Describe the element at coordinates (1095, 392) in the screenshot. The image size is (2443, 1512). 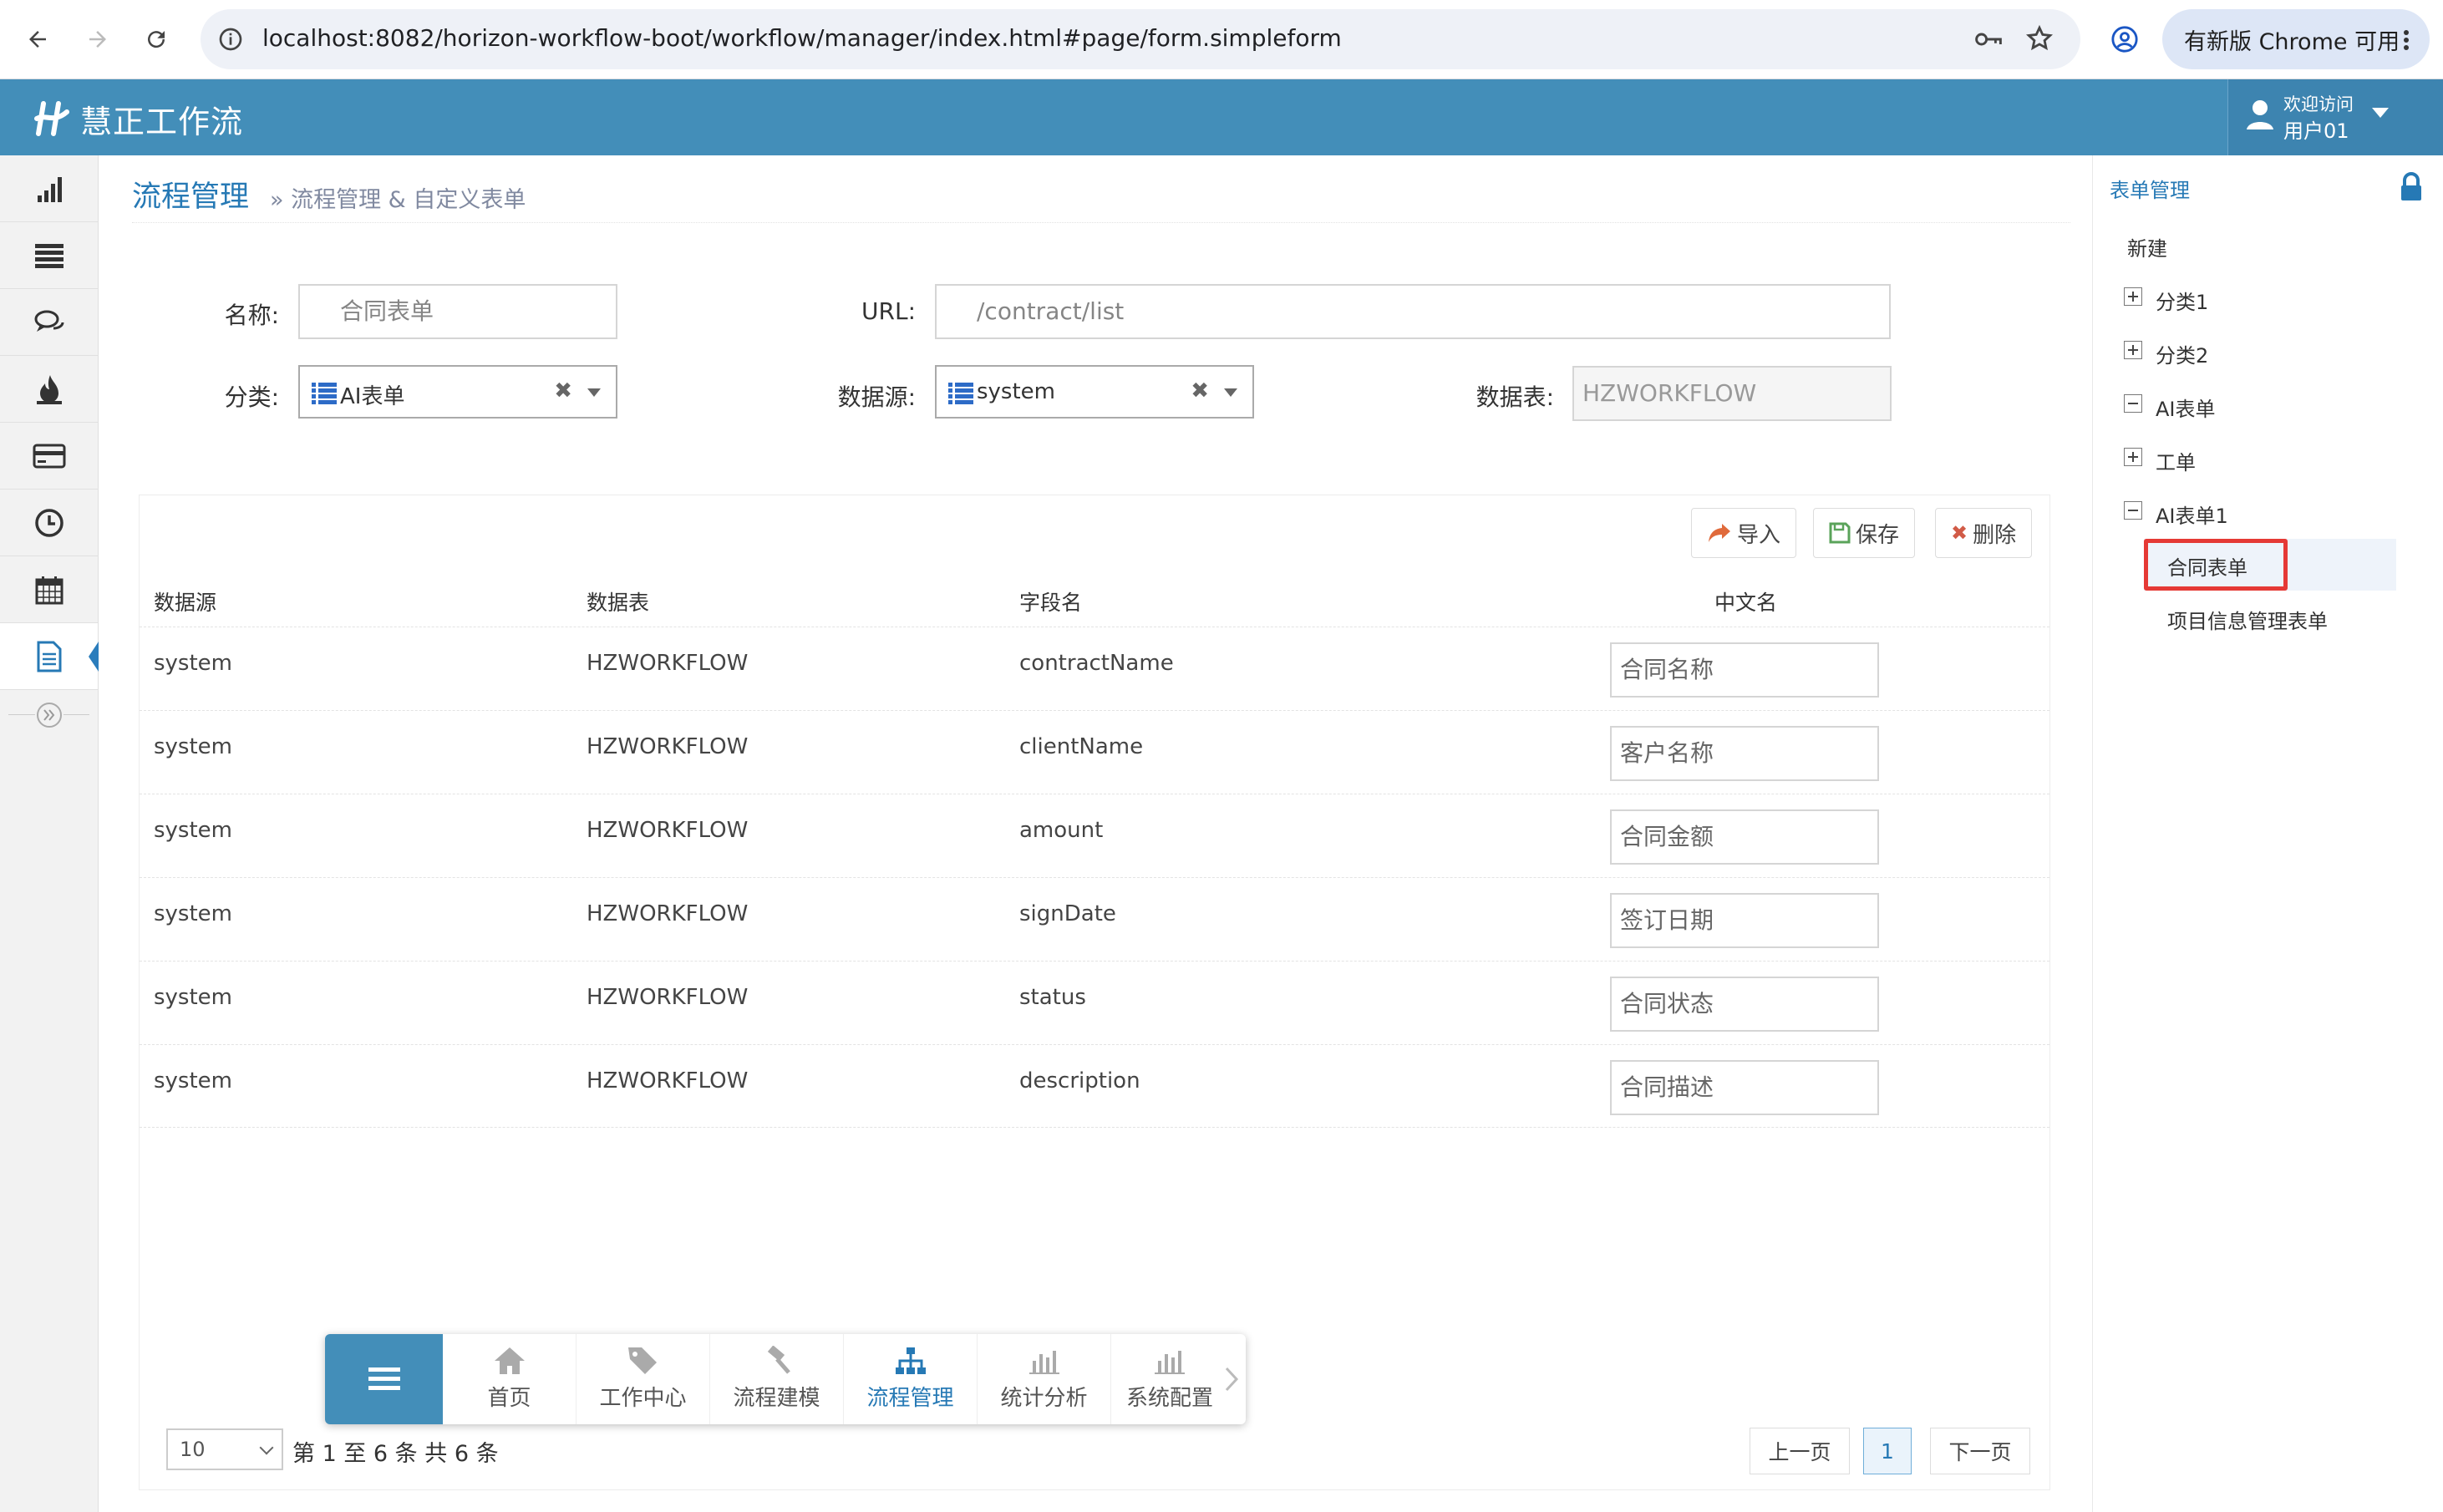
I see `datasource-select: system ✖` at that location.